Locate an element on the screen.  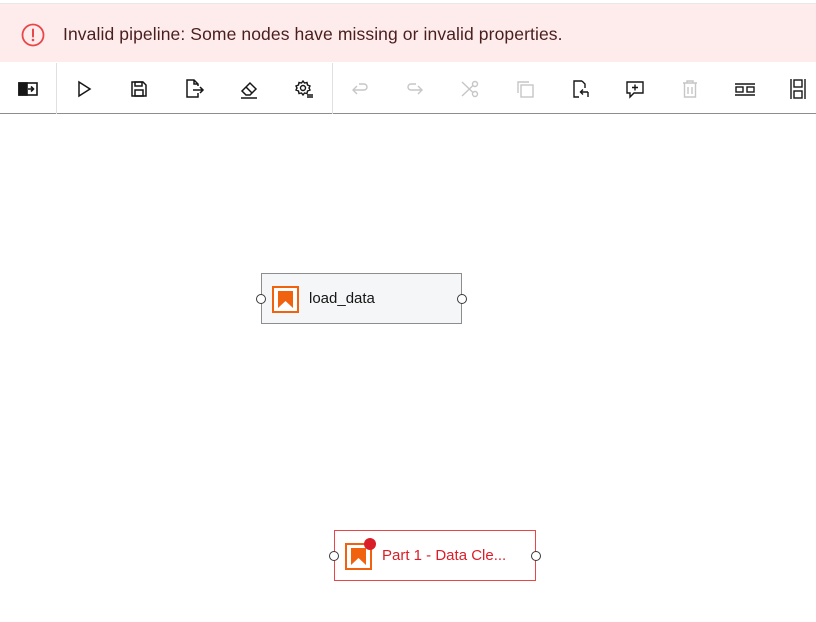
node-label: load_data is located at coordinates (342, 298).